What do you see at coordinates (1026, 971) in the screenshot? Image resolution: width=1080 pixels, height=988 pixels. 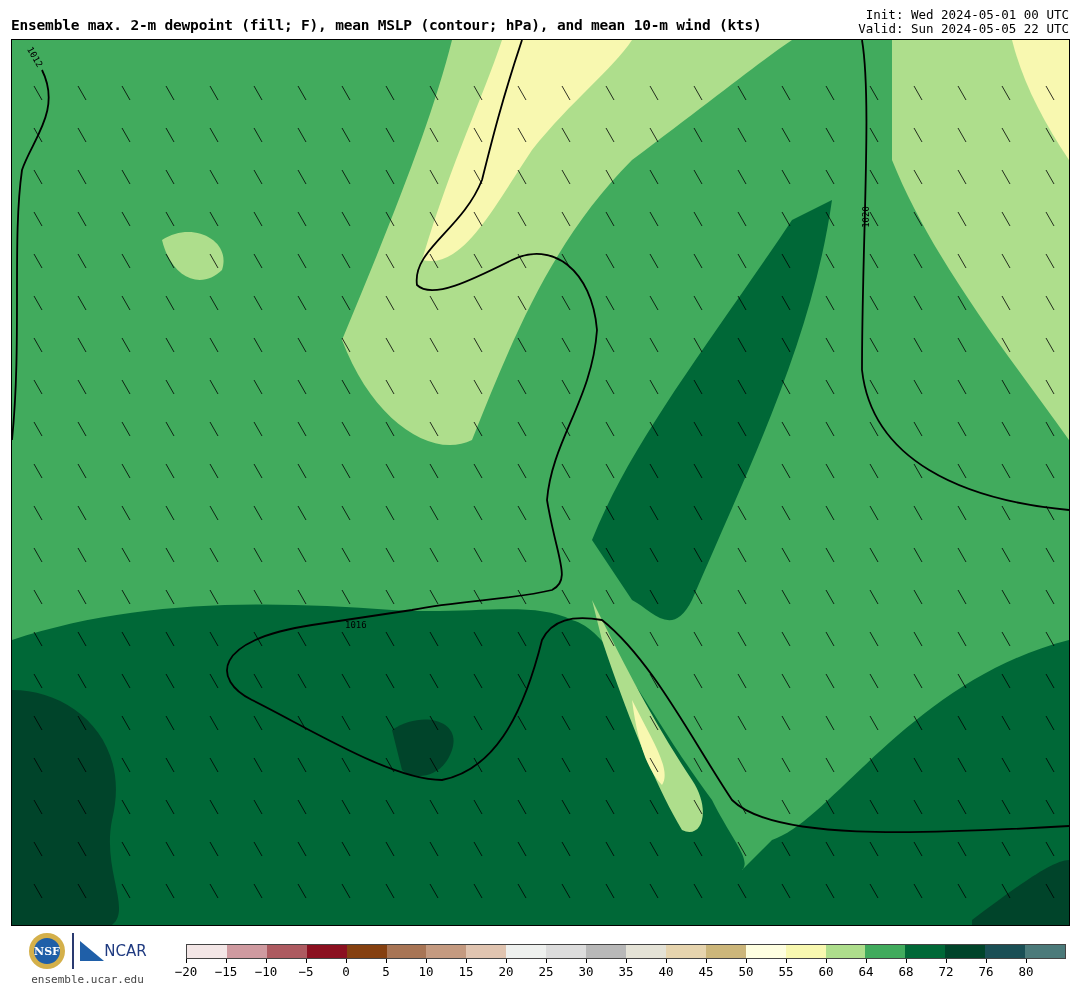 I see `tick-label: 80` at bounding box center [1026, 971].